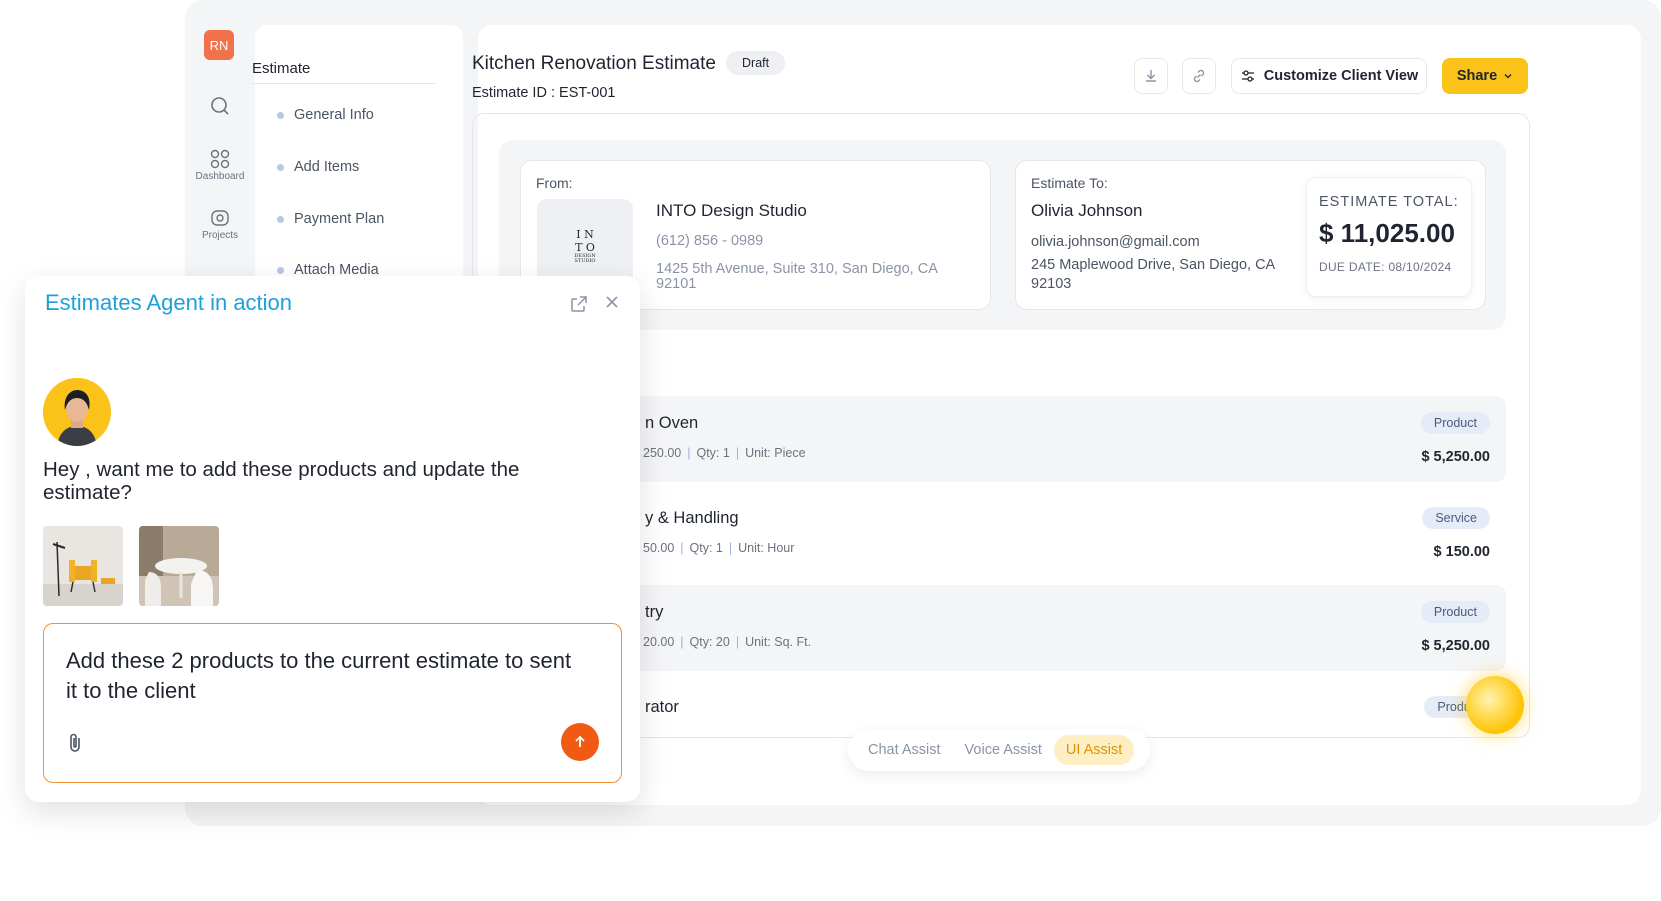  I want to click on item-name: rator, so click(662, 707).